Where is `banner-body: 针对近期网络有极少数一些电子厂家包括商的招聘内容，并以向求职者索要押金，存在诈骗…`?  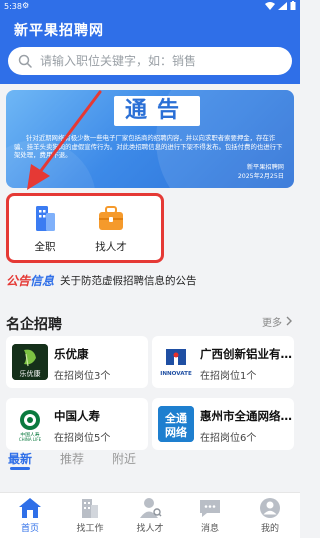 banner-body: 针对近期网络有极少数一些电子厂家包括商的招聘内容，并以向求职者索要押金，存在诈骗… is located at coordinates (148, 147).